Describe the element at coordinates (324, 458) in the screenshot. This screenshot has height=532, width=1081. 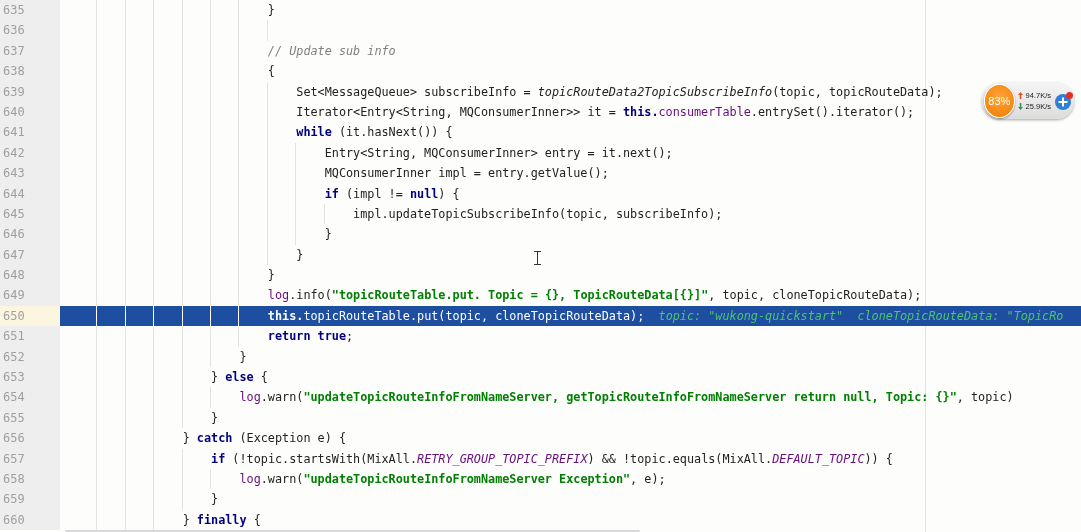
I see `code-token: (!topic.startsWith(MixAll.` at that location.